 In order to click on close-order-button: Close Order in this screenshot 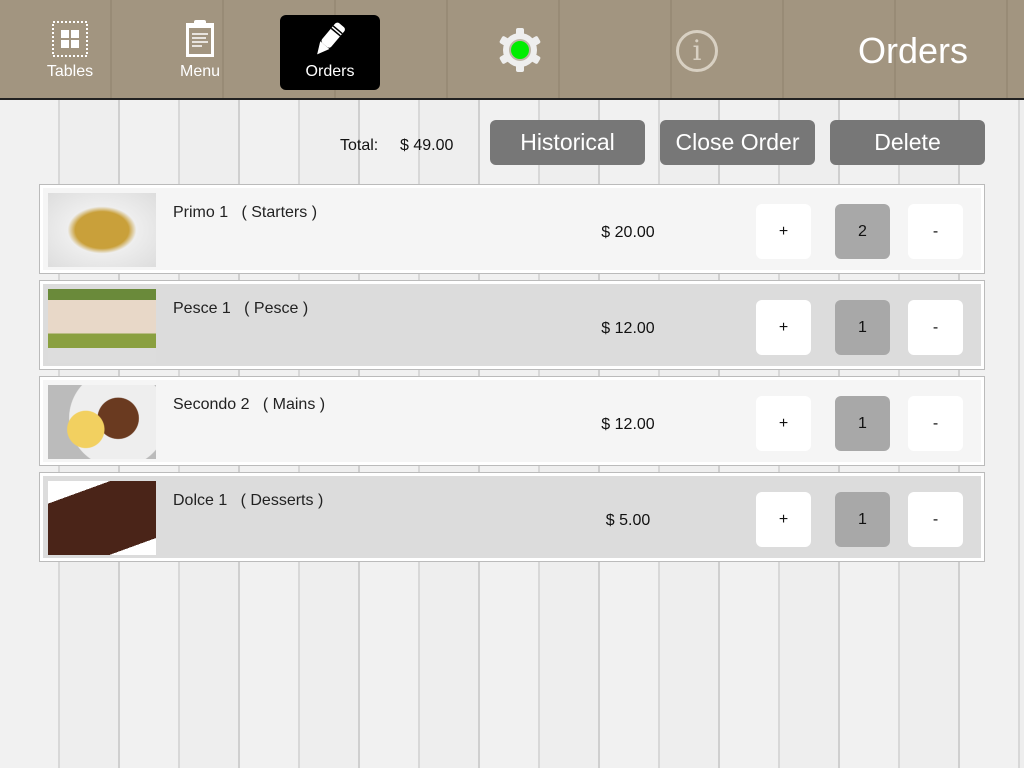, I will do `click(737, 142)`.